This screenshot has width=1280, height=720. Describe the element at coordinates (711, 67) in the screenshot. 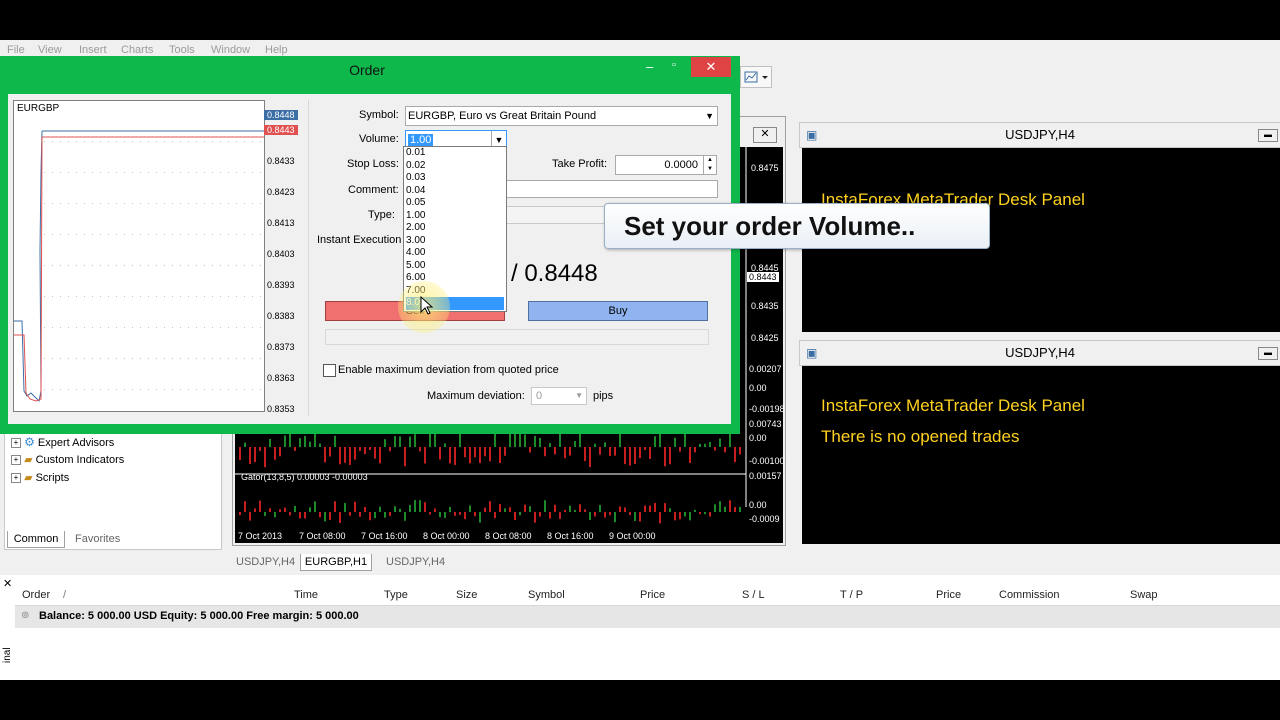

I see `close-button: ✕` at that location.